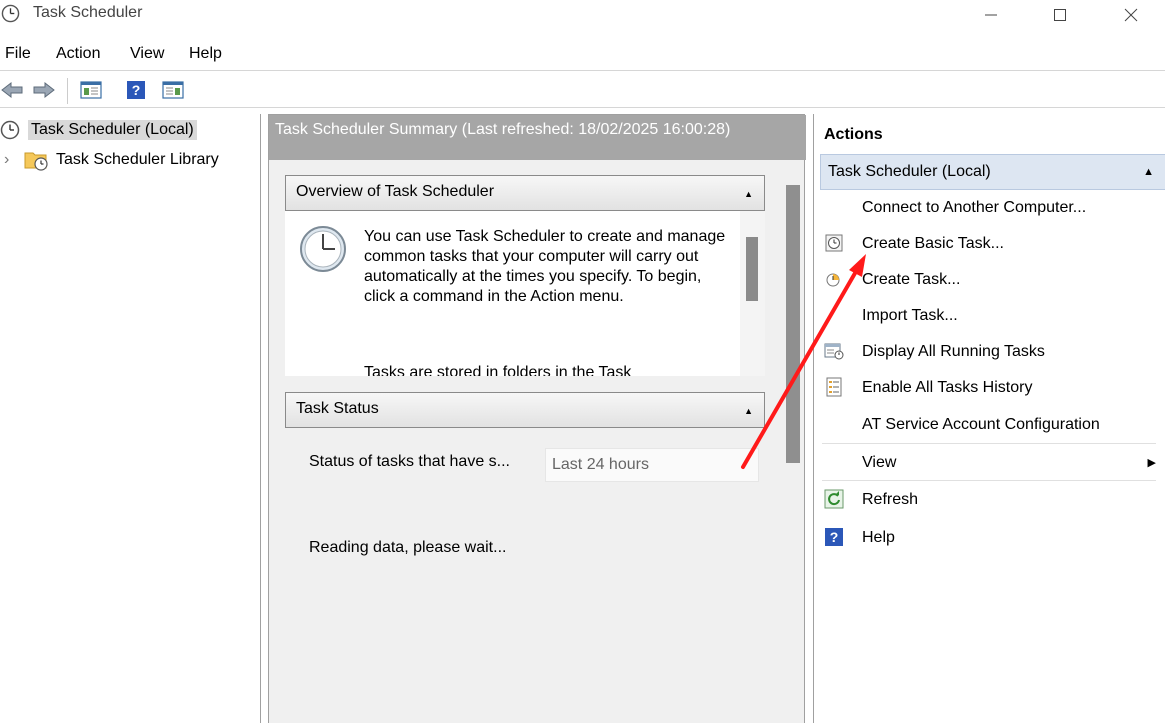  I want to click on action-refresh: Refresh, so click(990, 500).